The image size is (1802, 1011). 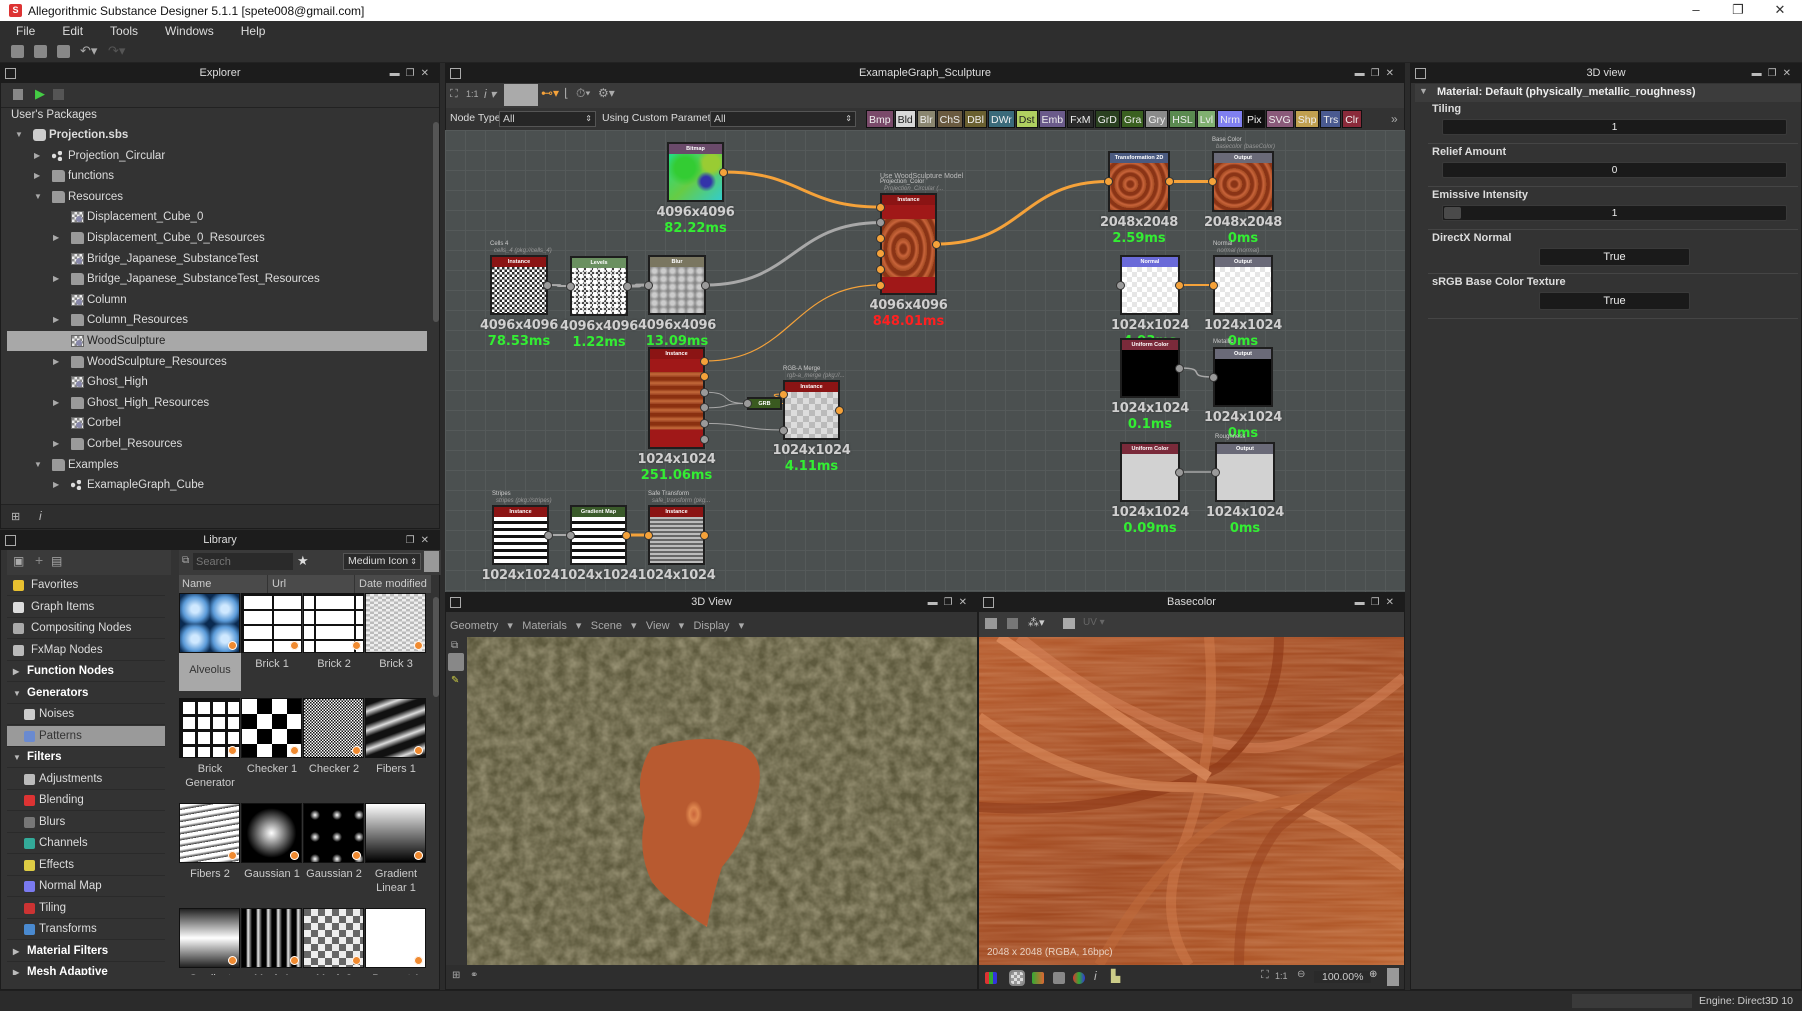 I want to click on filter-chip-dwr: DWr, so click(x=1001, y=119).